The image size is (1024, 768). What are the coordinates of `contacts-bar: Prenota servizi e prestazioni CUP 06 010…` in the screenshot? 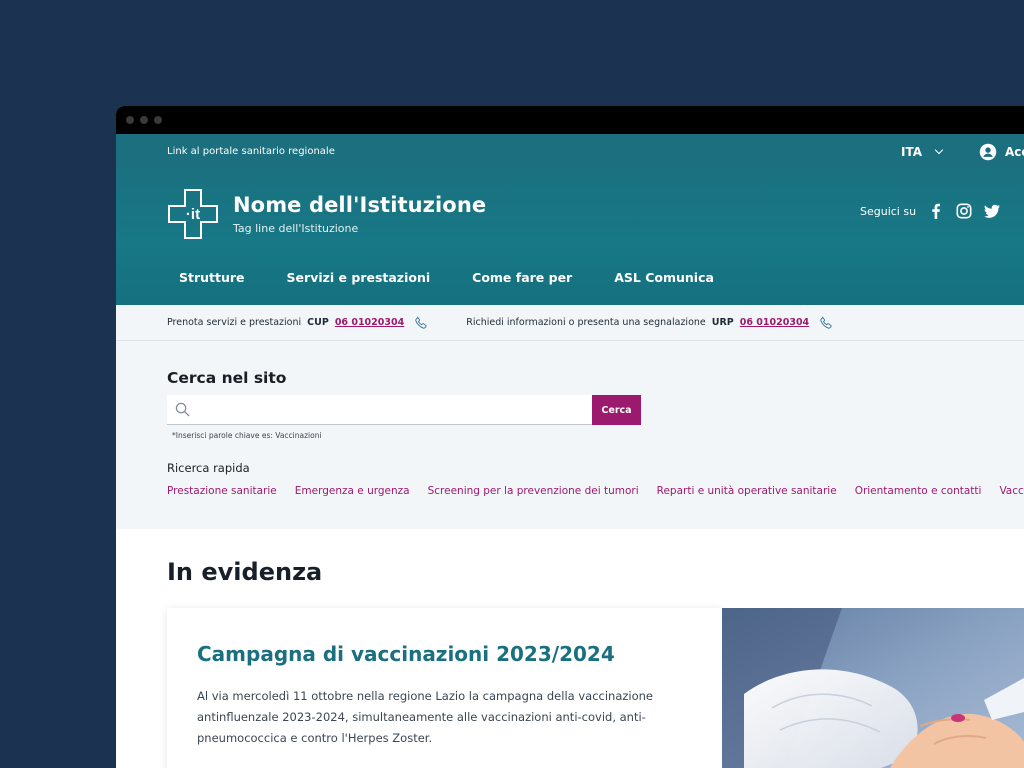 It's located at (570, 323).